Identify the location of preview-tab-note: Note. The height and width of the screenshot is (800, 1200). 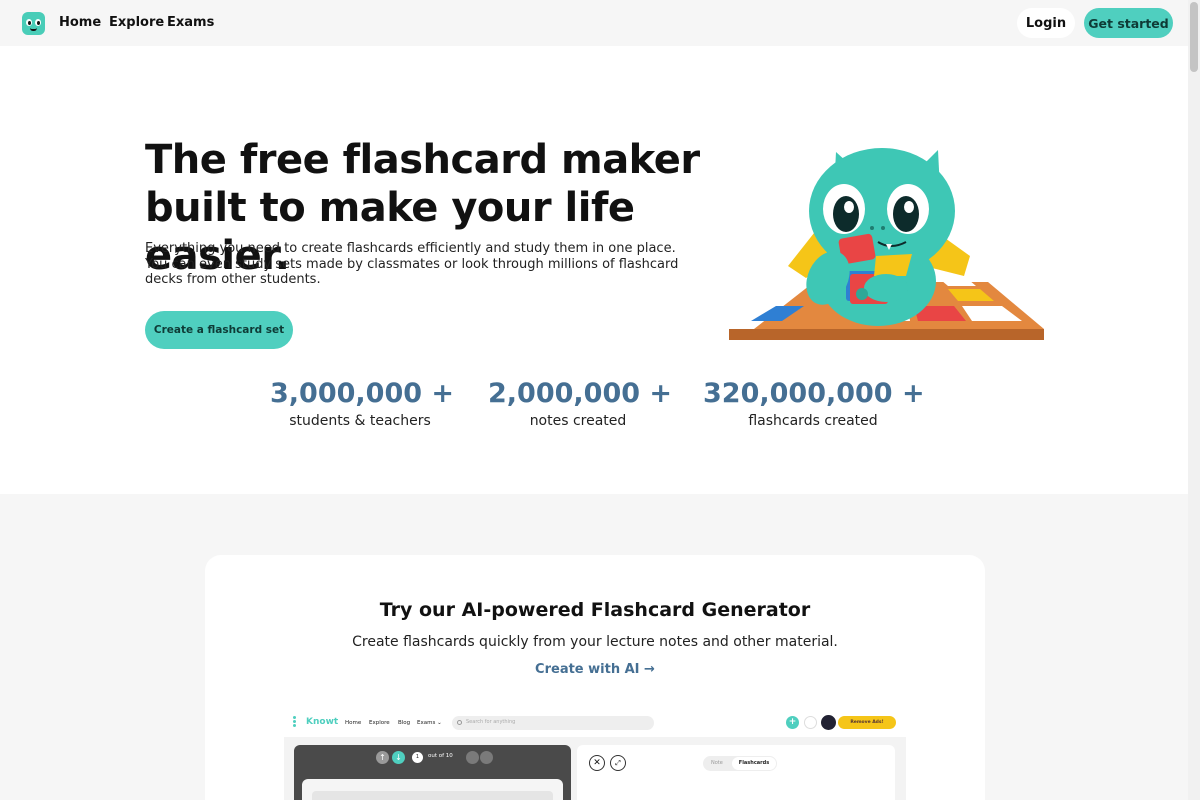
(717, 763).